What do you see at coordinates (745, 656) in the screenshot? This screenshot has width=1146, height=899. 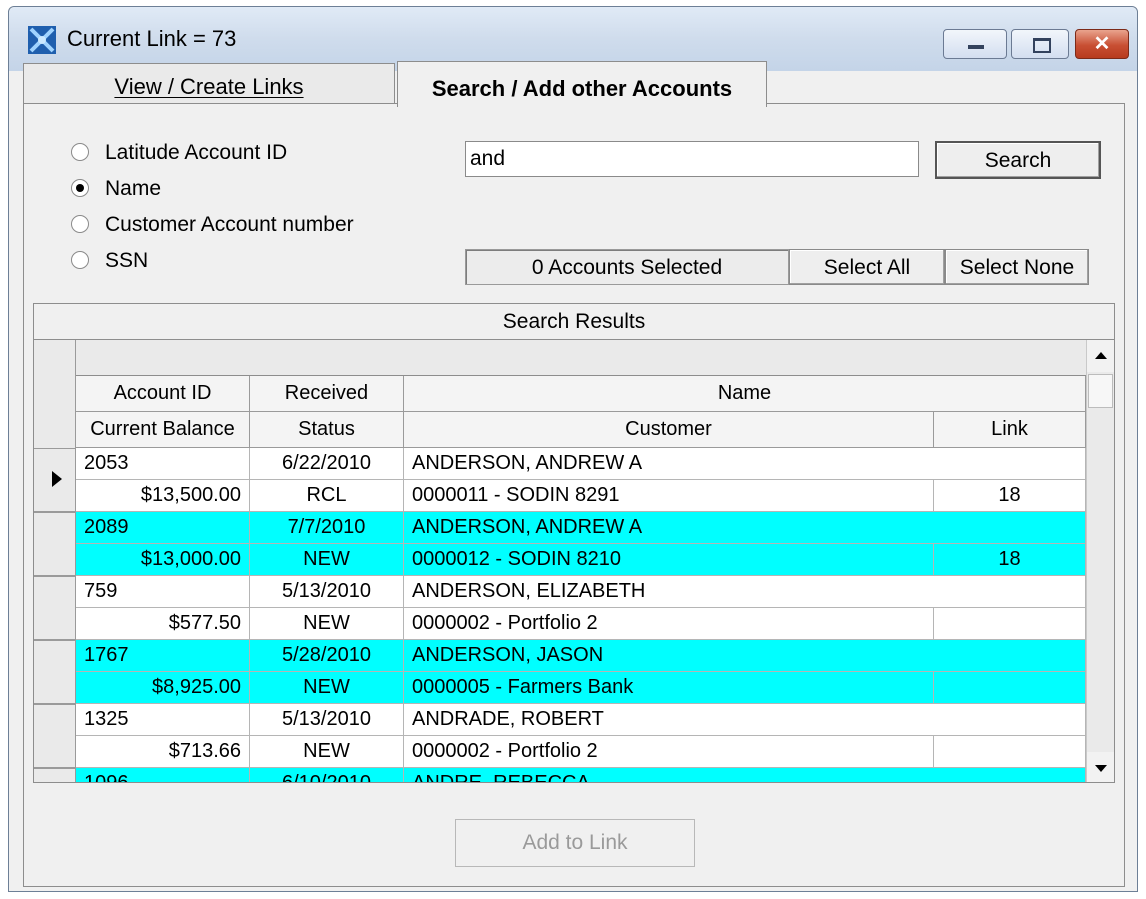 I see `cell-name: ANDERSON, JASON` at bounding box center [745, 656].